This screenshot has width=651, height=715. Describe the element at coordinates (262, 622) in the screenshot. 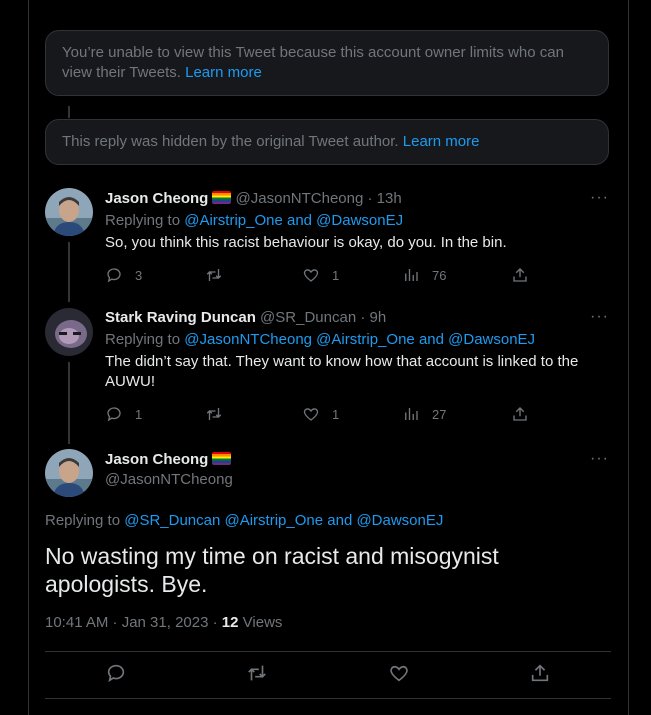

I see `views-label: Views` at that location.